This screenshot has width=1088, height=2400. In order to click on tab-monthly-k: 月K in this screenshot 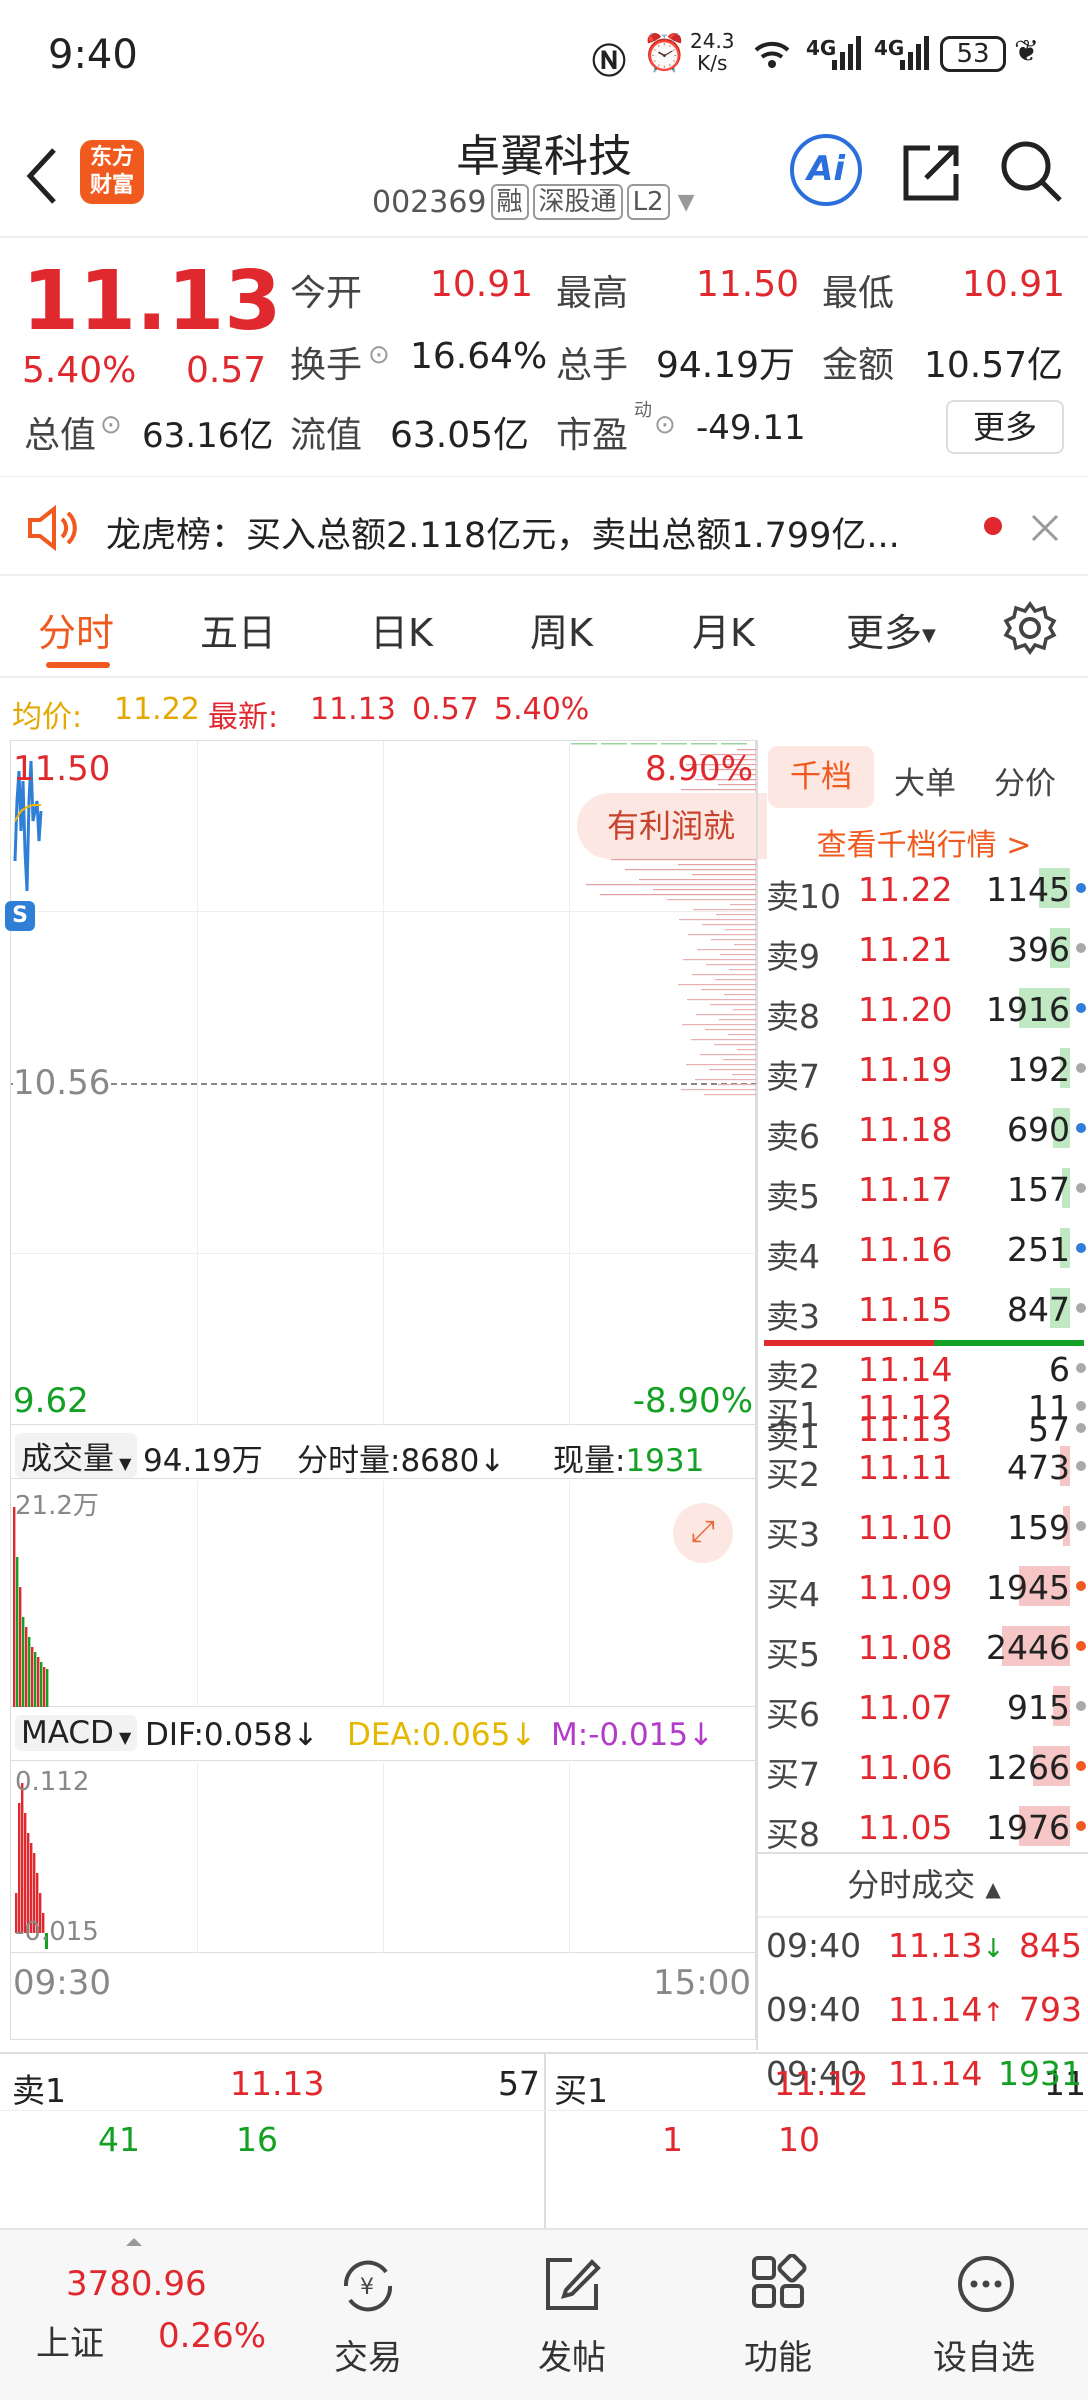, I will do `click(723, 629)`.